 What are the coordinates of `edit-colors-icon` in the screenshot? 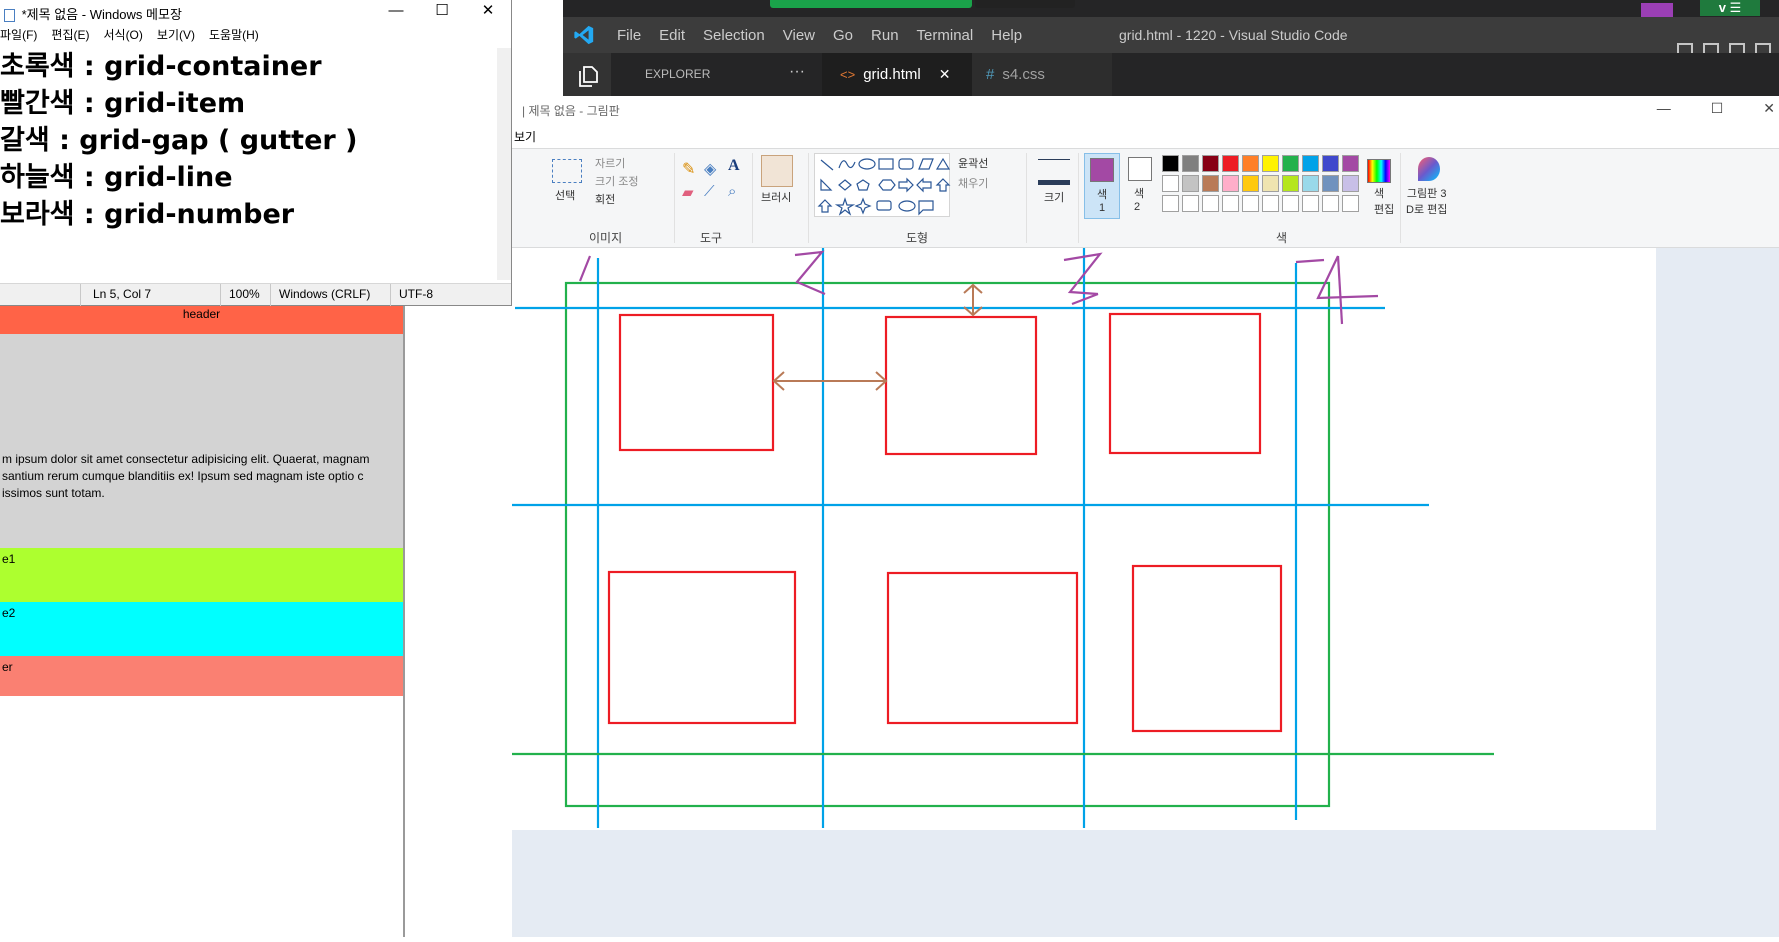 It's located at (1379, 171).